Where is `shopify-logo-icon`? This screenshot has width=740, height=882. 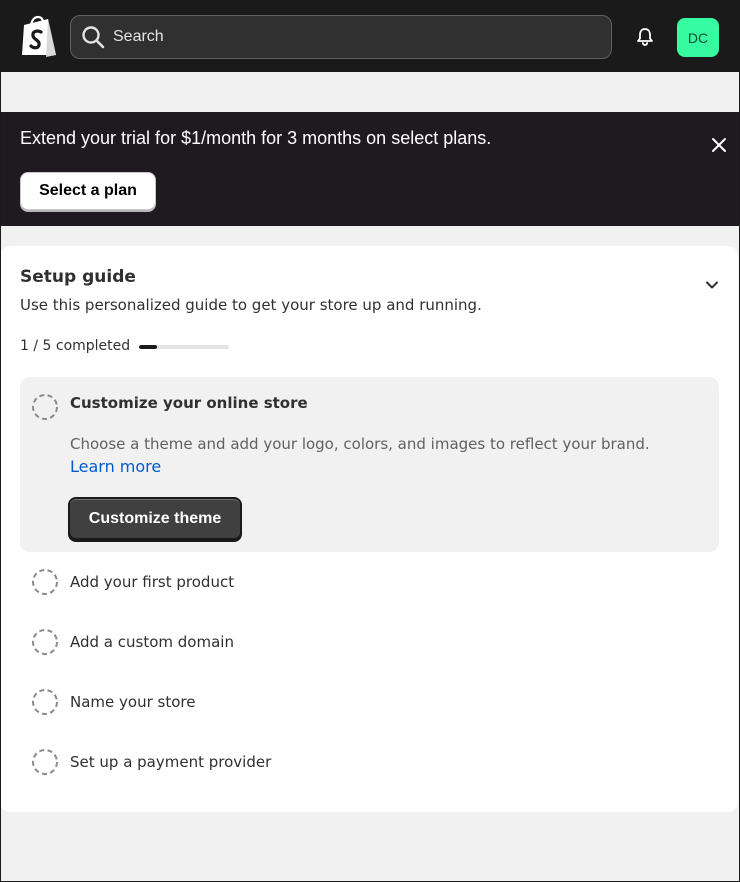
shopify-logo-icon is located at coordinates (40, 37).